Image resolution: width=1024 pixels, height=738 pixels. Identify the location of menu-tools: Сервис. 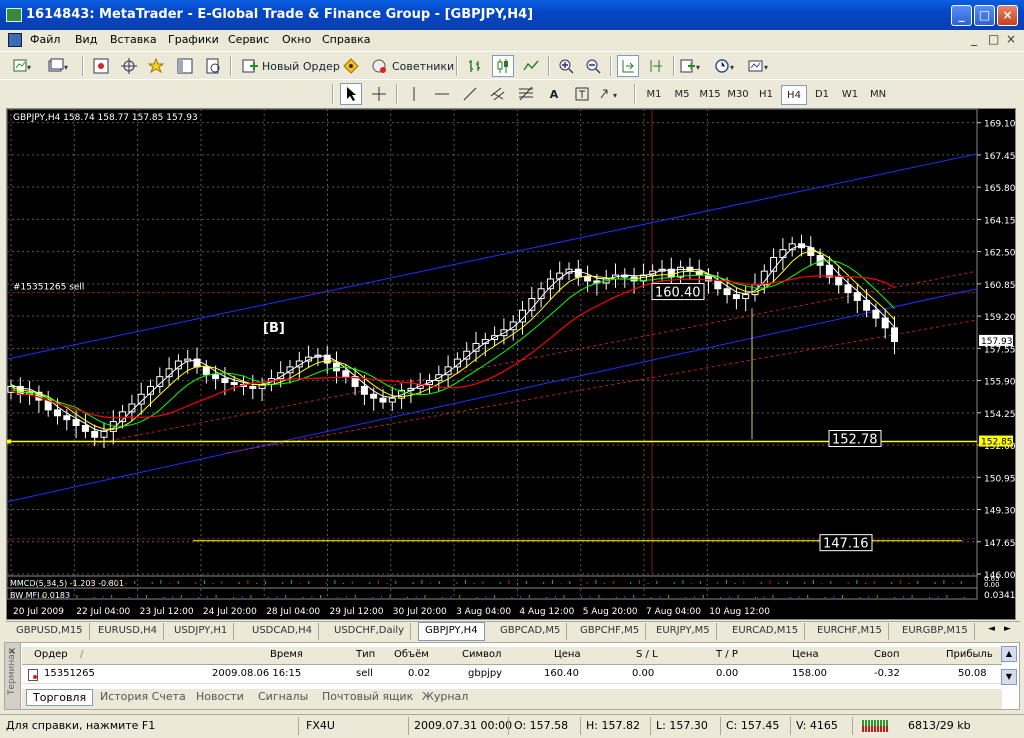
(248, 39).